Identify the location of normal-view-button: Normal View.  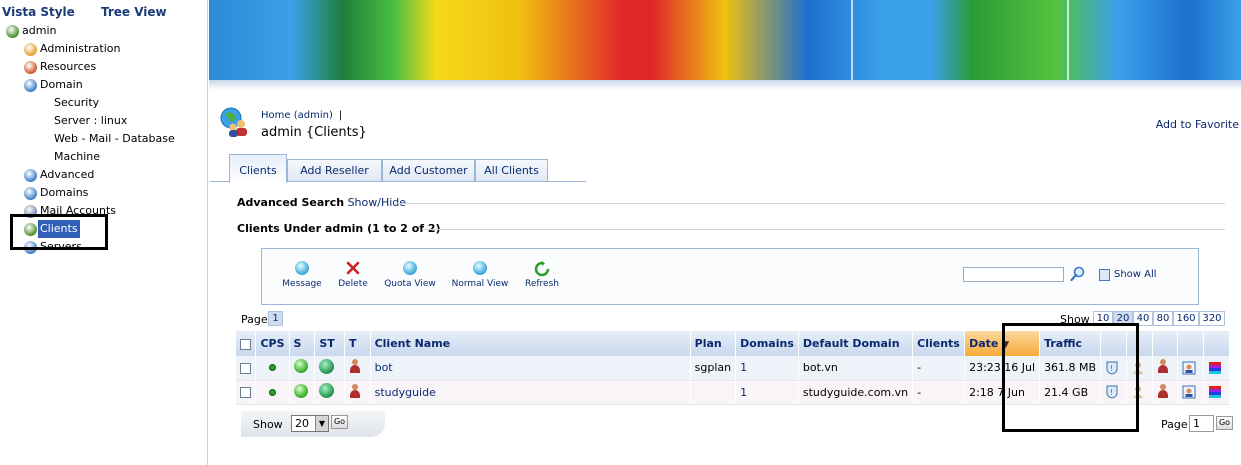
(480, 275).